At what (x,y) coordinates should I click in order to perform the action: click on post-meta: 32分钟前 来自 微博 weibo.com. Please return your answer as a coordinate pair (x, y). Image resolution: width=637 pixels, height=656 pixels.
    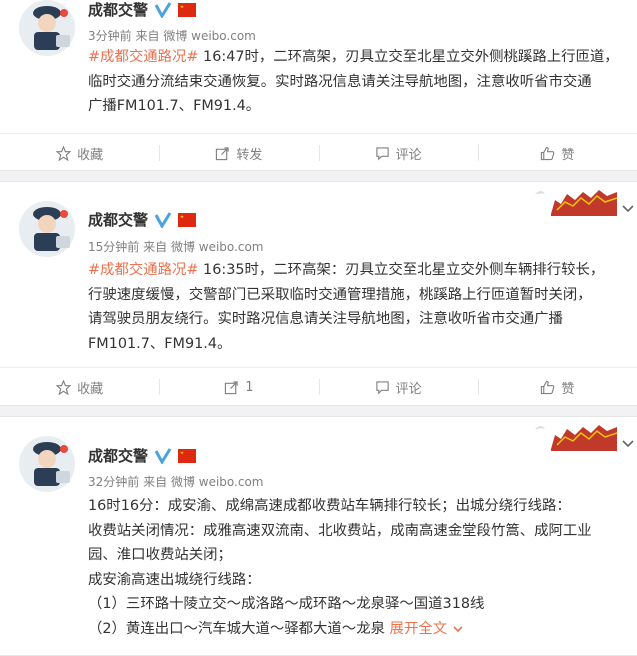
    Looking at the image, I should click on (176, 481).